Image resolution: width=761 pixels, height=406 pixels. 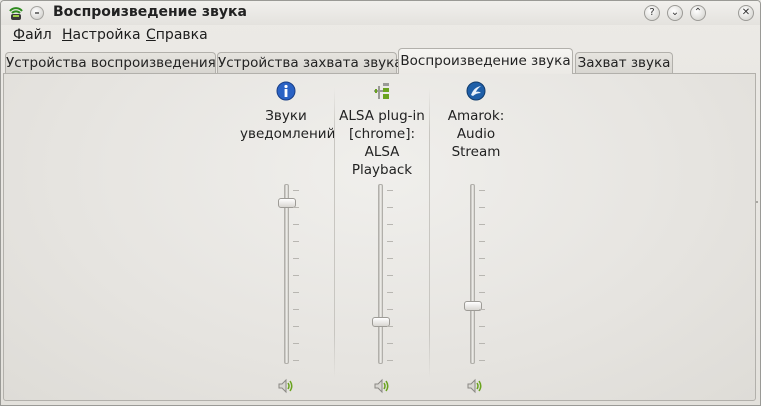 What do you see at coordinates (652, 13) in the screenshot?
I see `help-button: ?` at bounding box center [652, 13].